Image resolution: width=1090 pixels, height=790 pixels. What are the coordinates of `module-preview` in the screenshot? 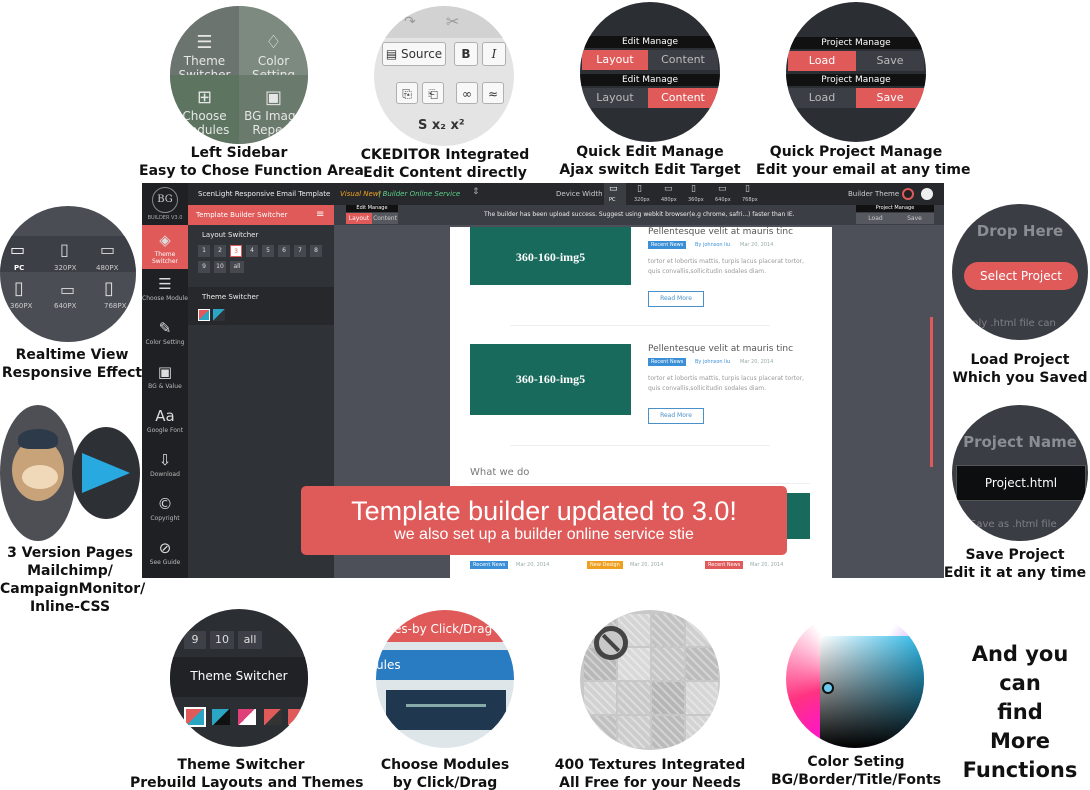 It's located at (446, 710).